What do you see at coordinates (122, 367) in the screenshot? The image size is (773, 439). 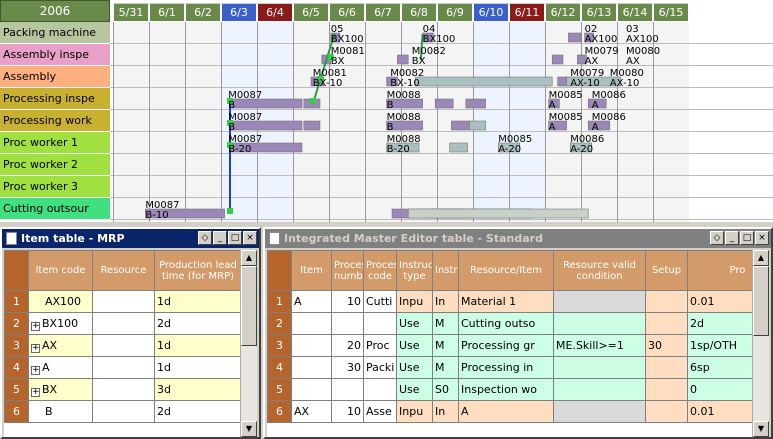 I see `table-row: 4 + A 1d` at bounding box center [122, 367].